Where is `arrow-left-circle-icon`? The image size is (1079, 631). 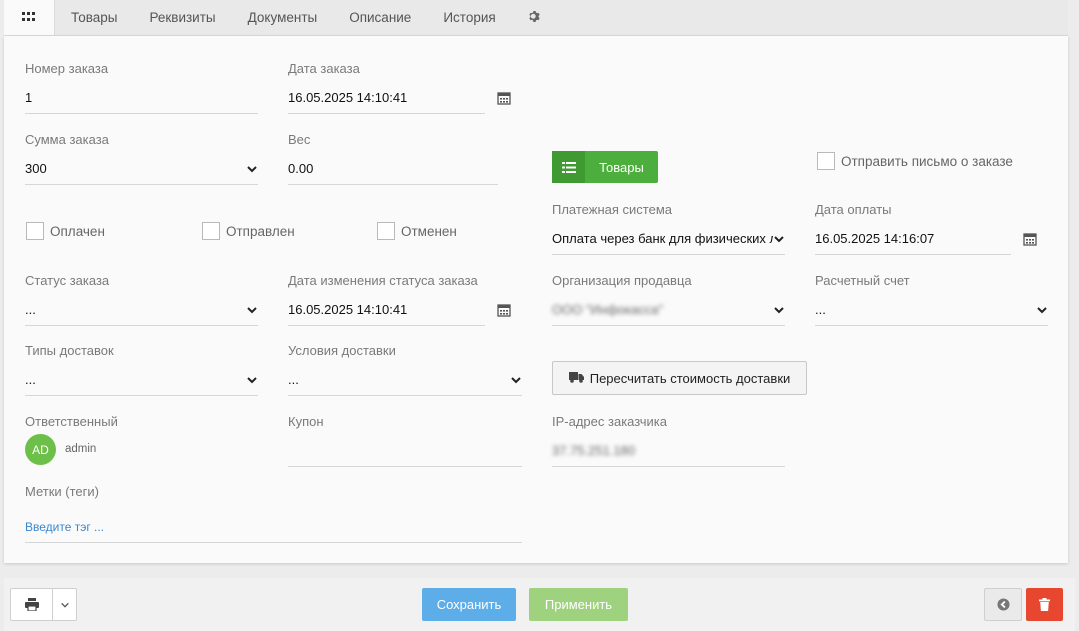
arrow-left-circle-icon is located at coordinates (1003, 604).